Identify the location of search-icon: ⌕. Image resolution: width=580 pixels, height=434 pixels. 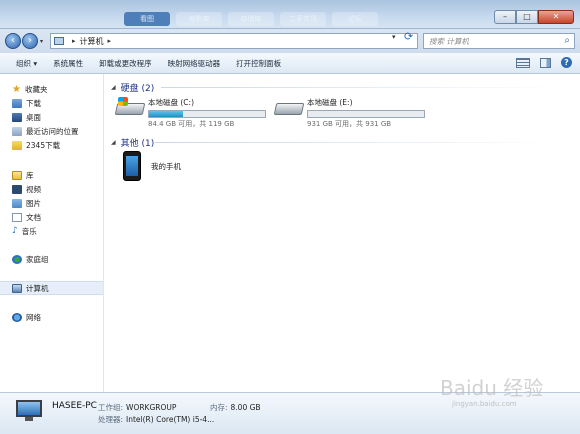
(567, 40).